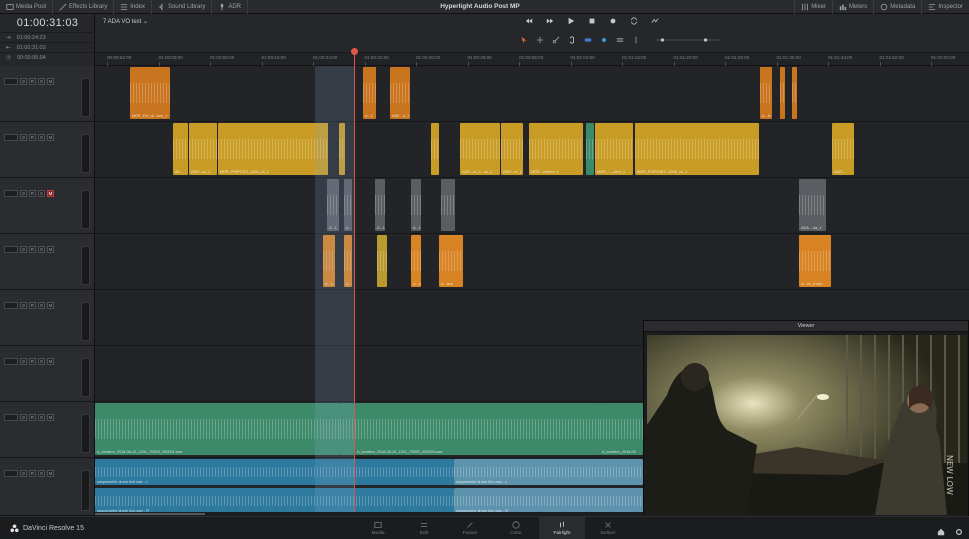 The height and width of the screenshot is (539, 969). Describe the element at coordinates (529, 21) in the screenshot. I see `rewind-icon` at that location.